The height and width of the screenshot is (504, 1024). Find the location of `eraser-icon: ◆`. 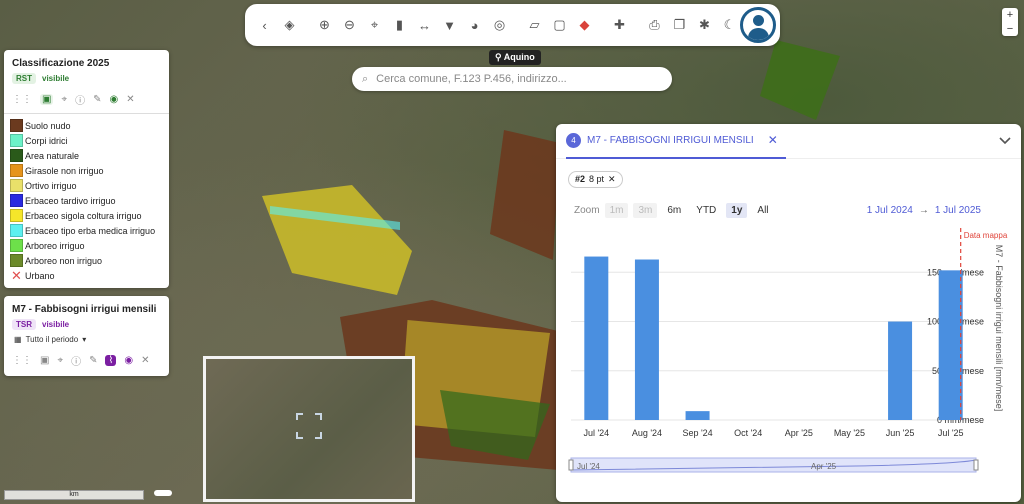

eraser-icon: ◆ is located at coordinates (584, 25).